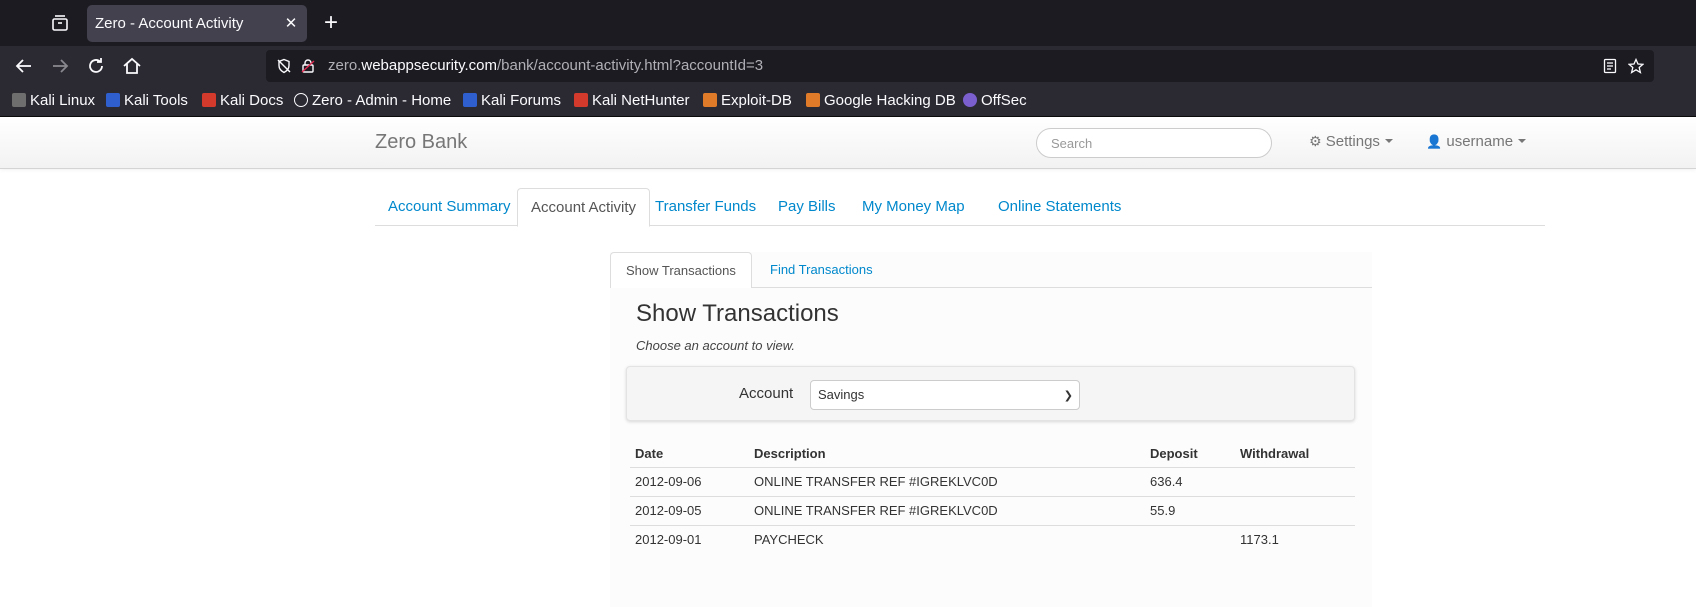 The image size is (1696, 607). Describe the element at coordinates (710, 100) in the screenshot. I see `exploit-db-icon` at that location.